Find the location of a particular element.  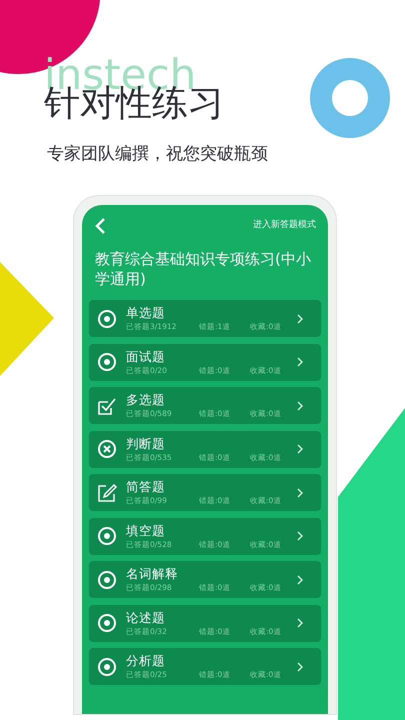

subtitle: 专家团队编撰，祝您突破瓶颈 is located at coordinates (157, 154).